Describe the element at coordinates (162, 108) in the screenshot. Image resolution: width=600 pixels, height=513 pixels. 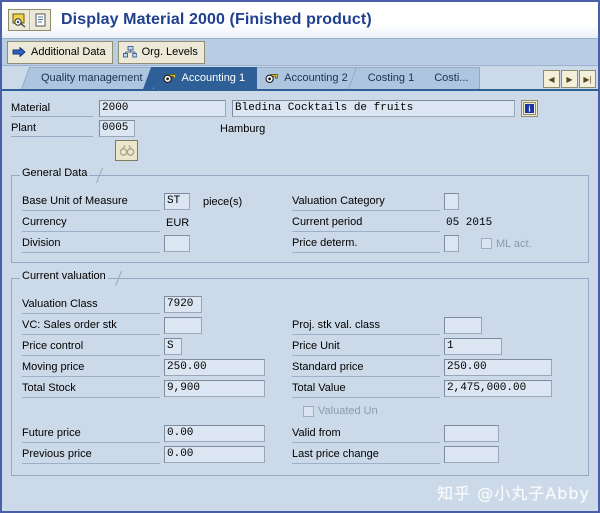
I see `material-input: 2000` at that location.